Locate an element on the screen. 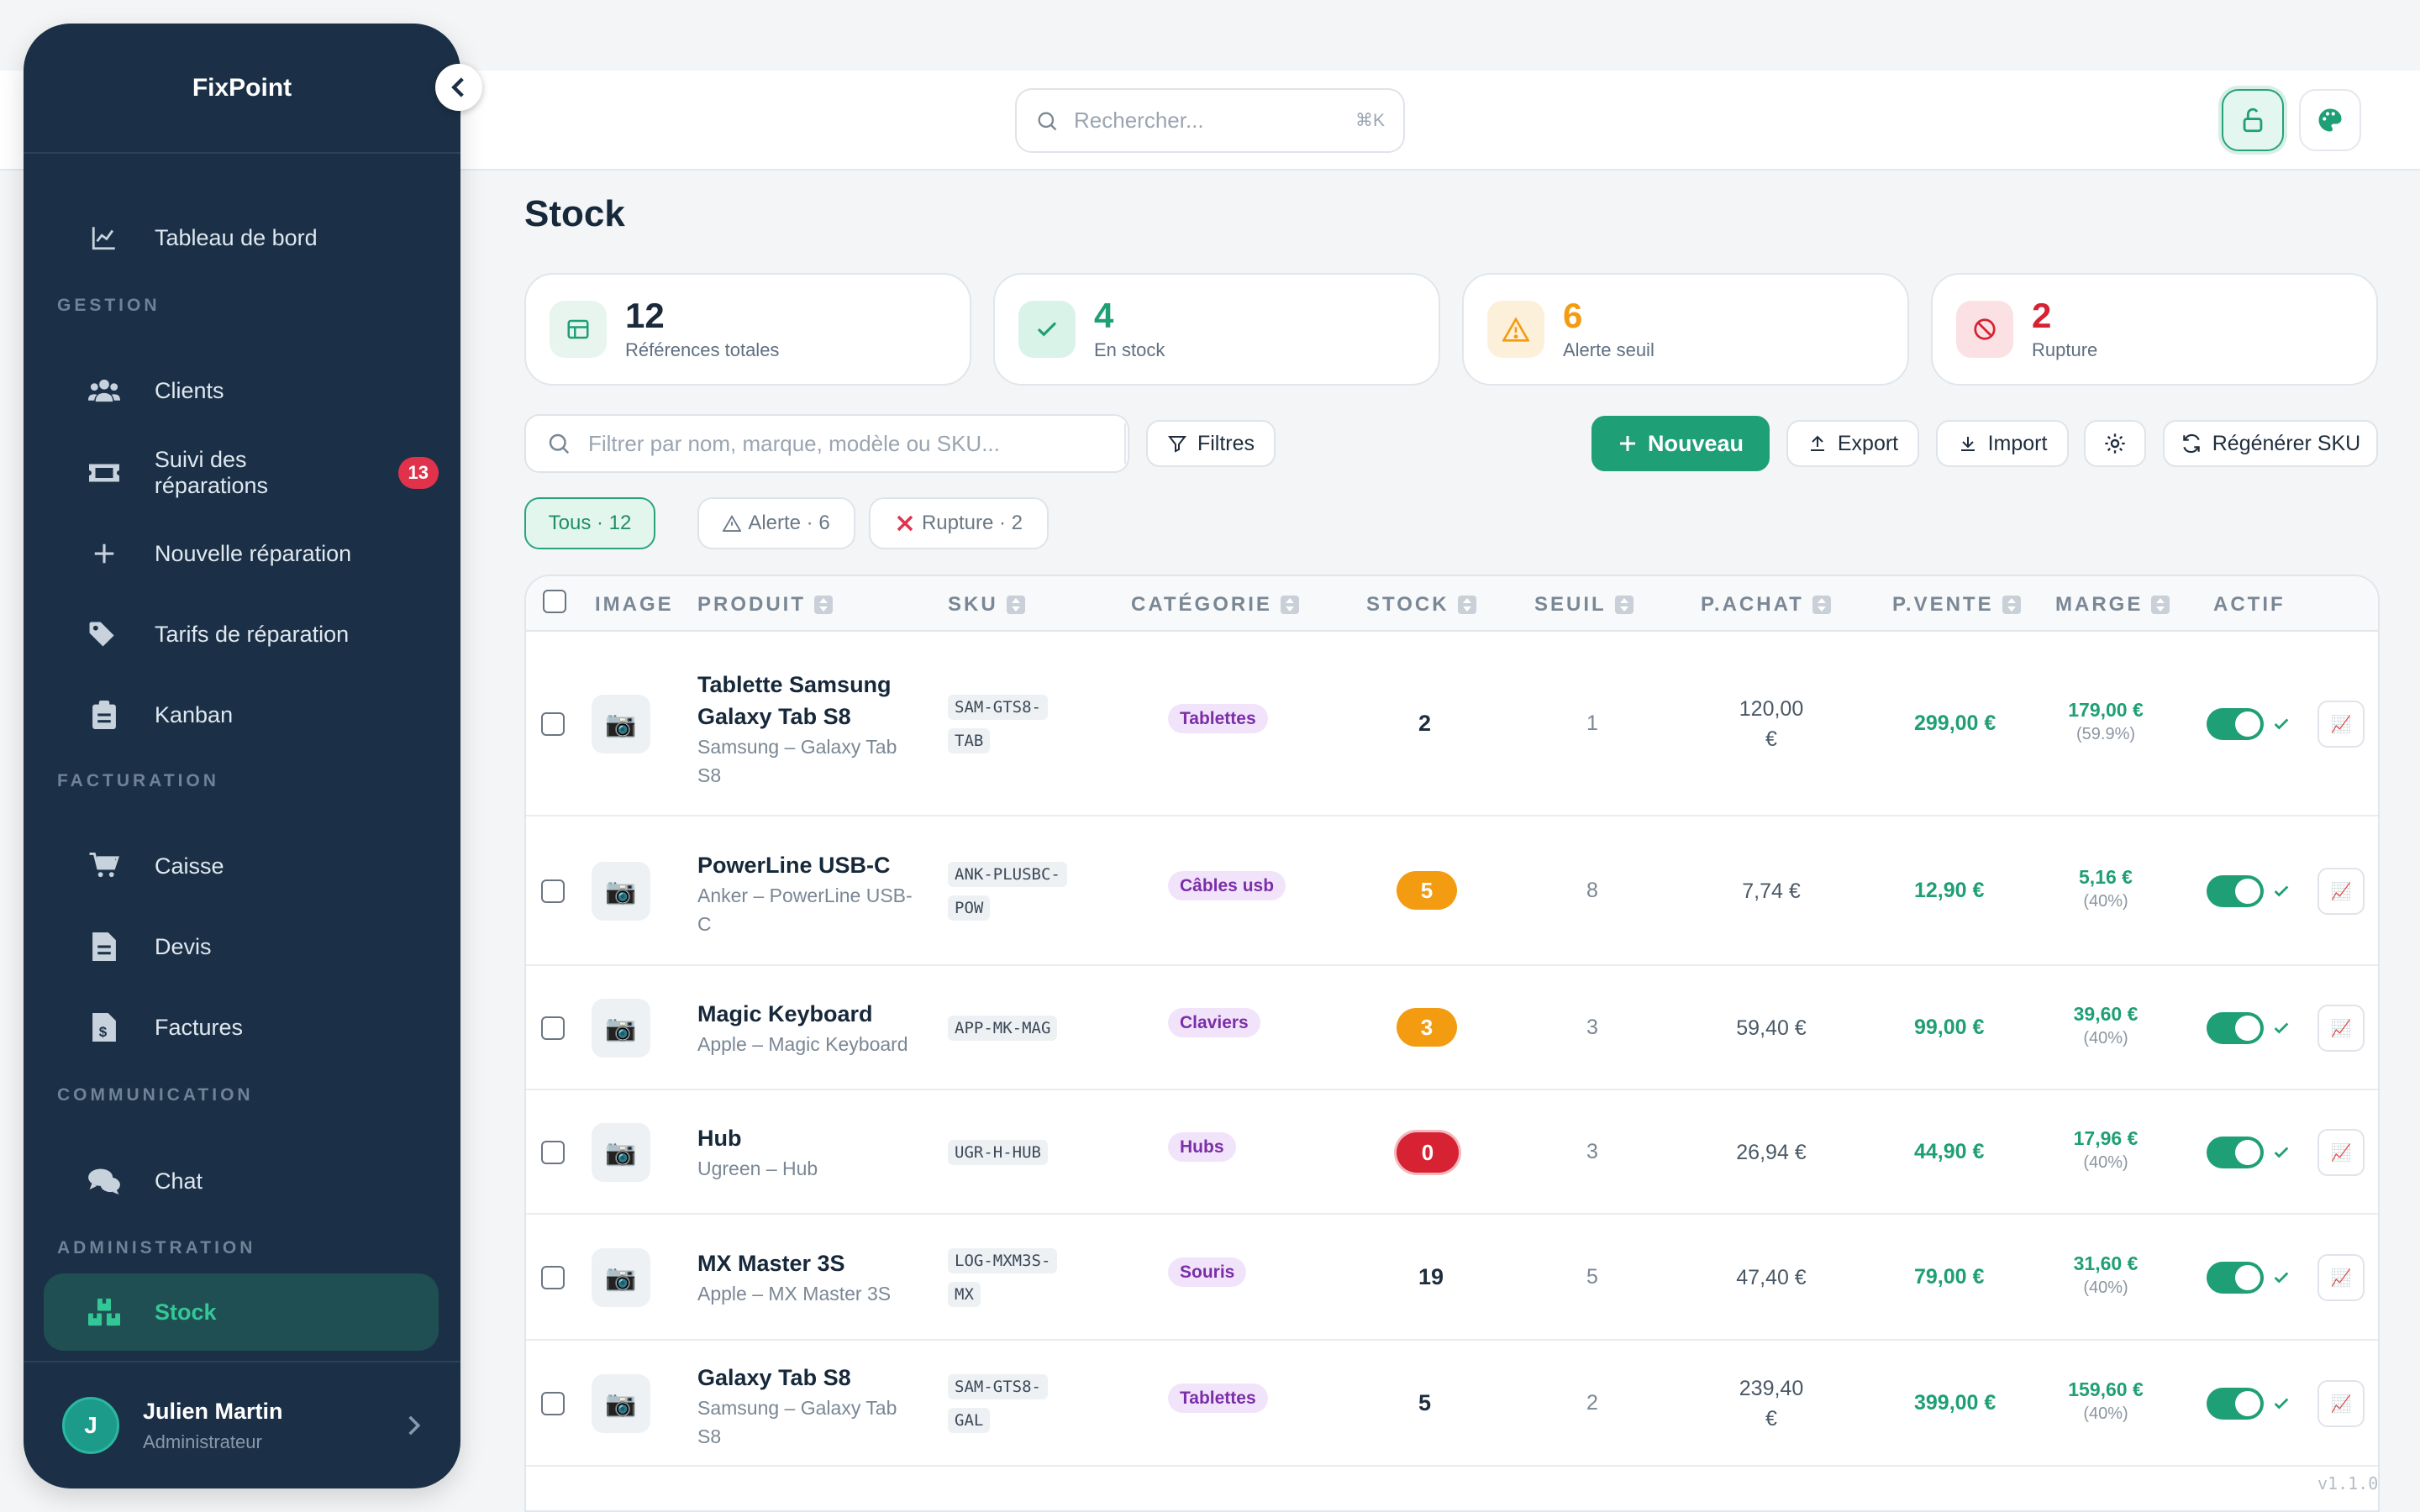  col-sku: SKU is located at coordinates (987, 605).